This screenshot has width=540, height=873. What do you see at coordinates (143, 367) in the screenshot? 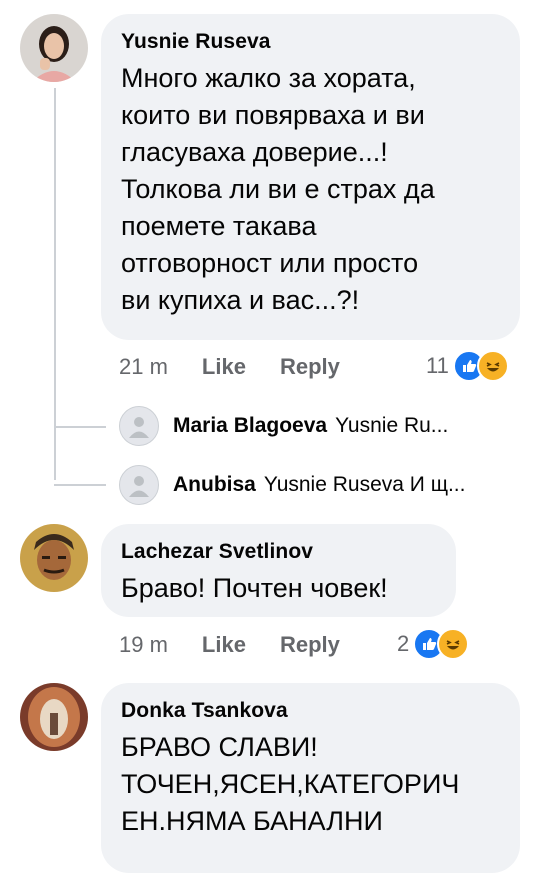
I see `comment-timestamp: 21 m` at bounding box center [143, 367].